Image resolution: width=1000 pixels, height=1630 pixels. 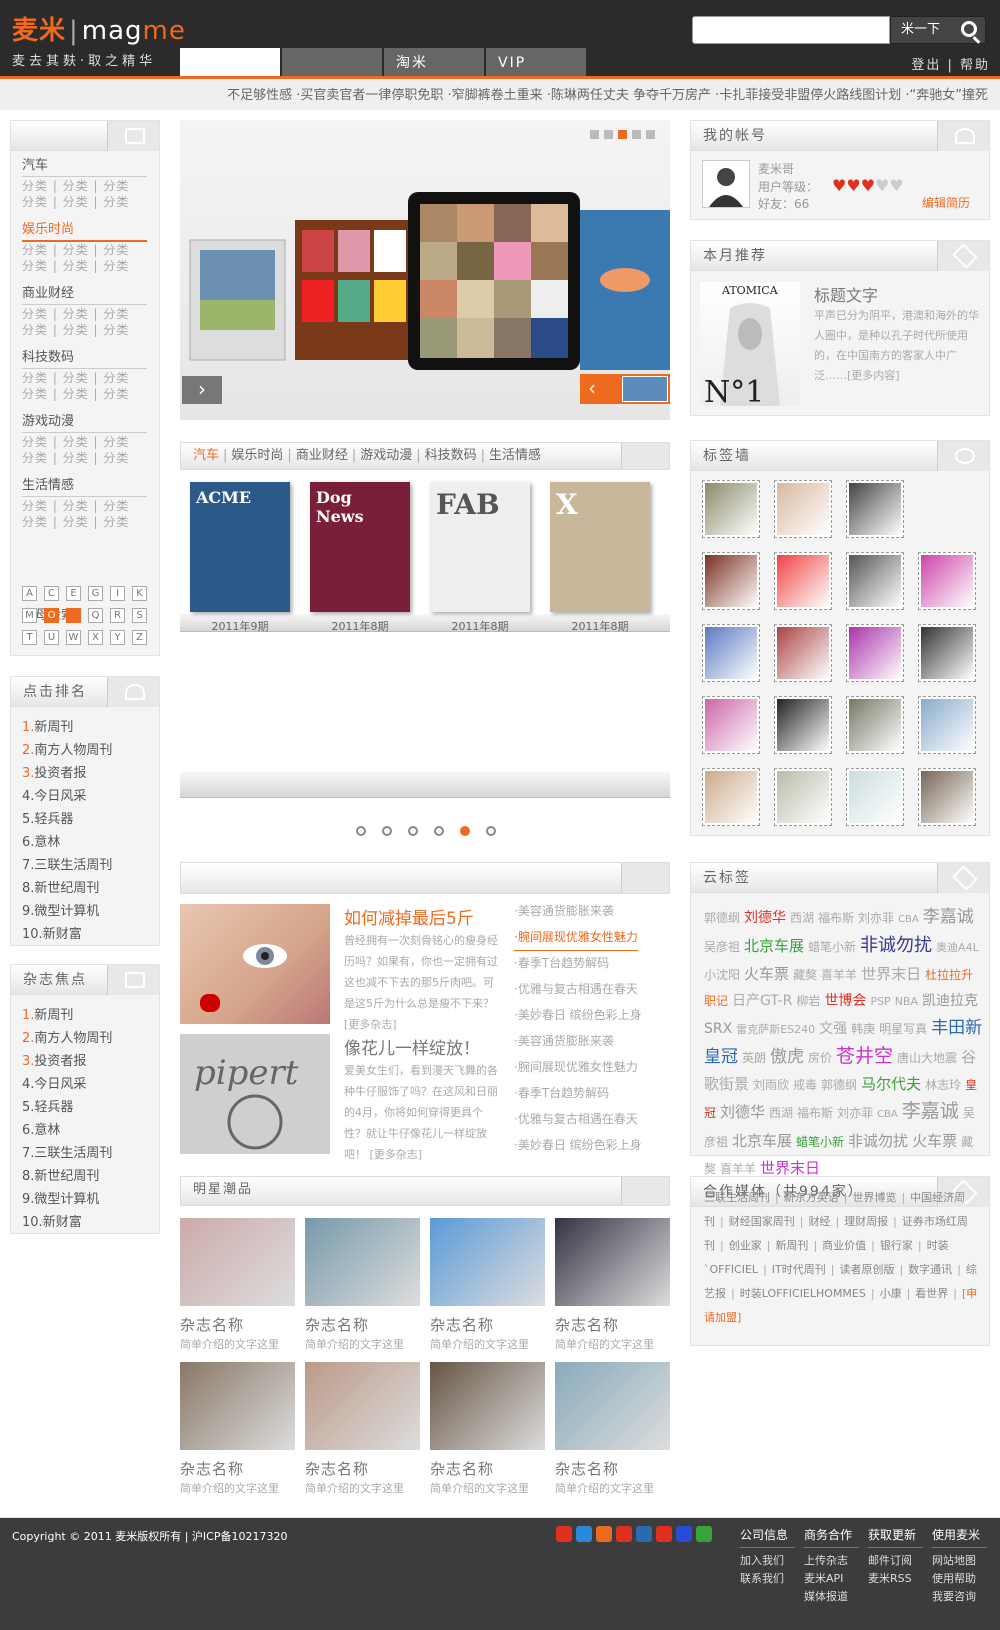 I want to click on cloud-tag: 非诚勿扰, so click(x=878, y=1141).